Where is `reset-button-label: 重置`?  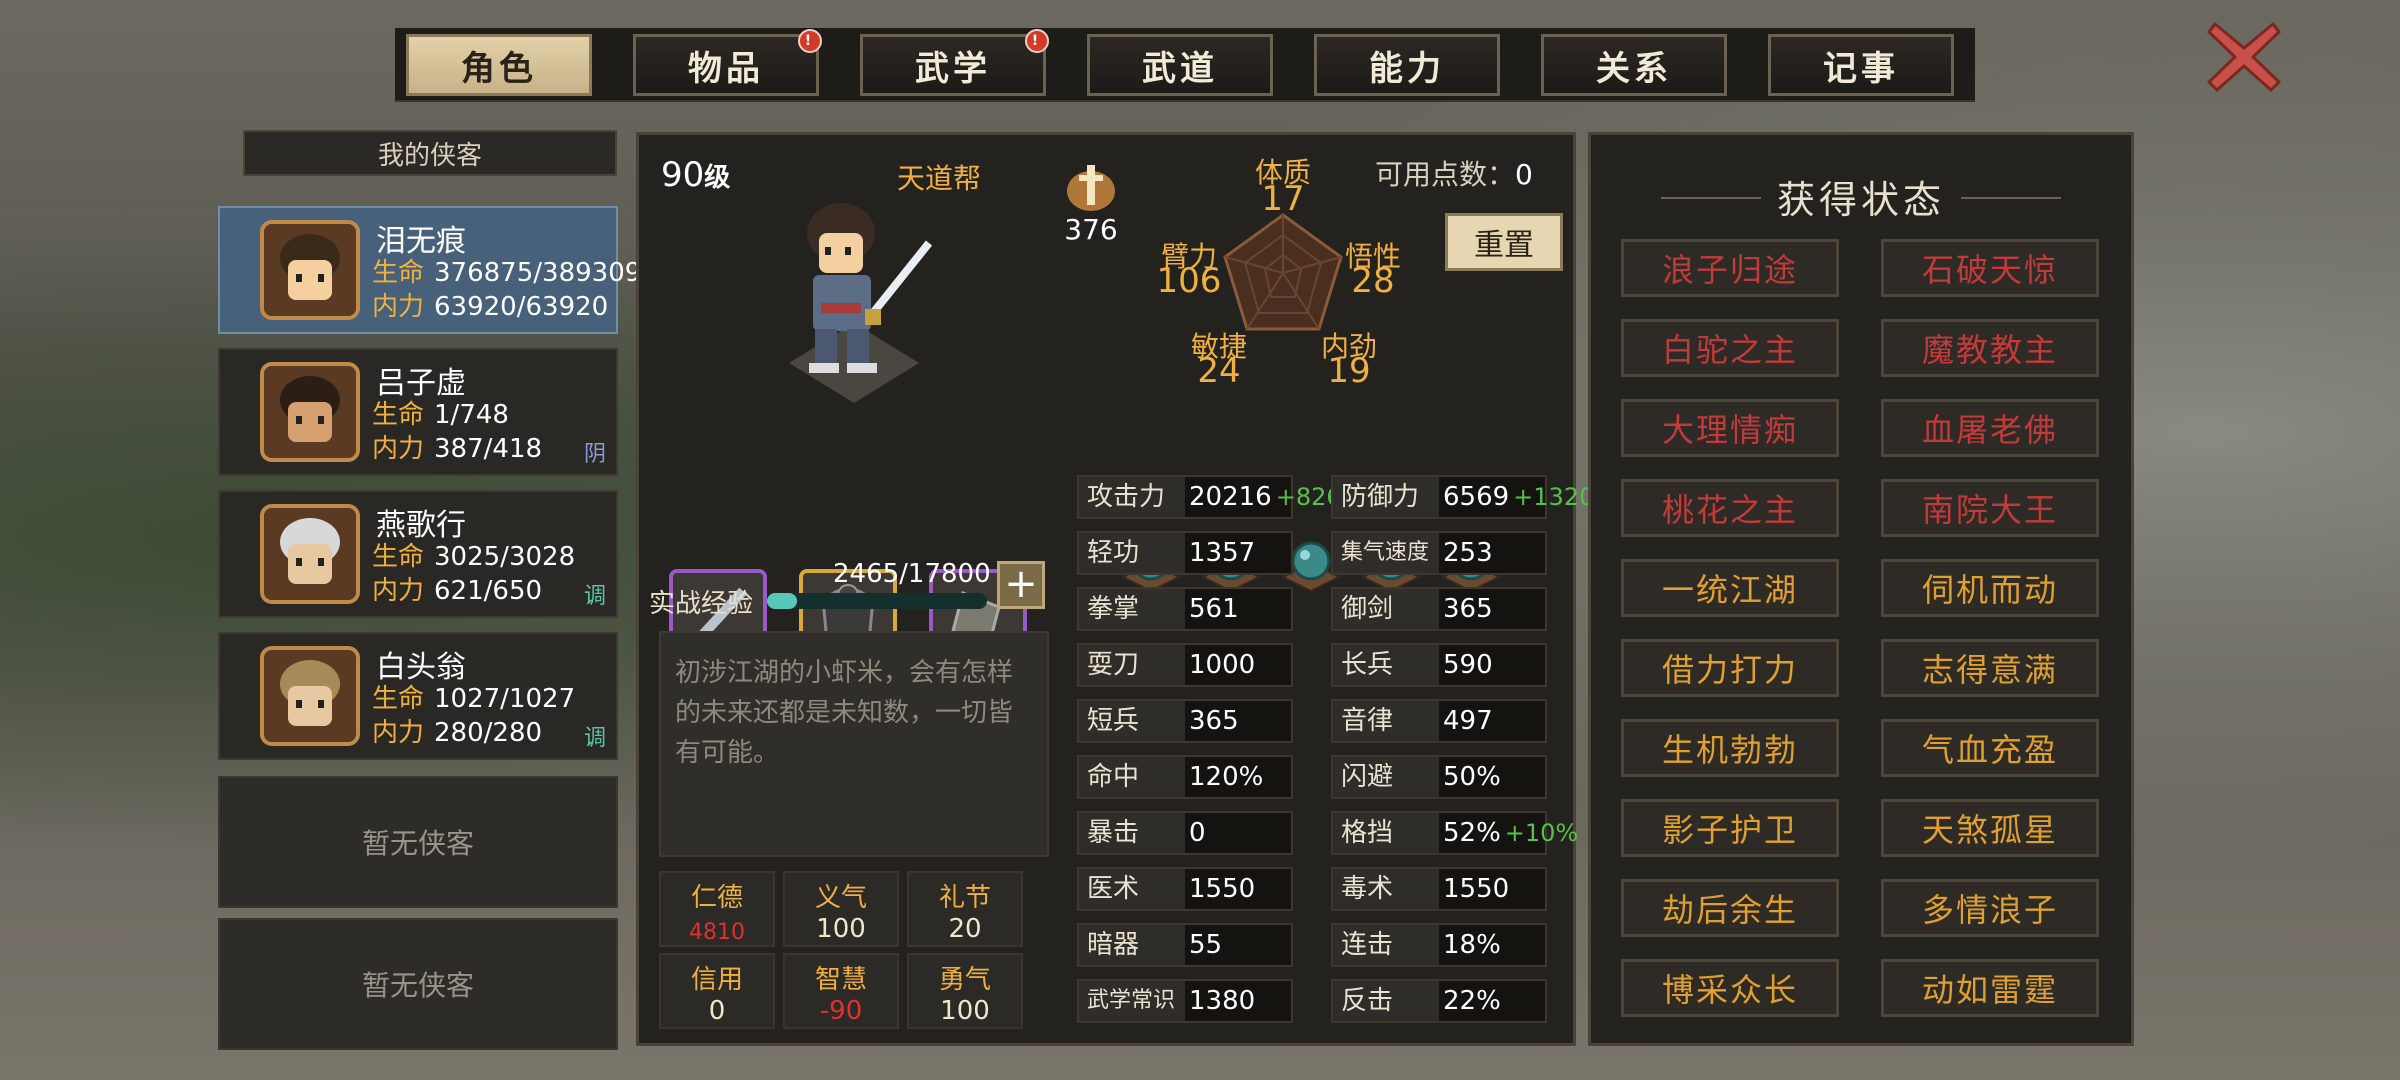
reset-button-label: 重置 is located at coordinates (1504, 245).